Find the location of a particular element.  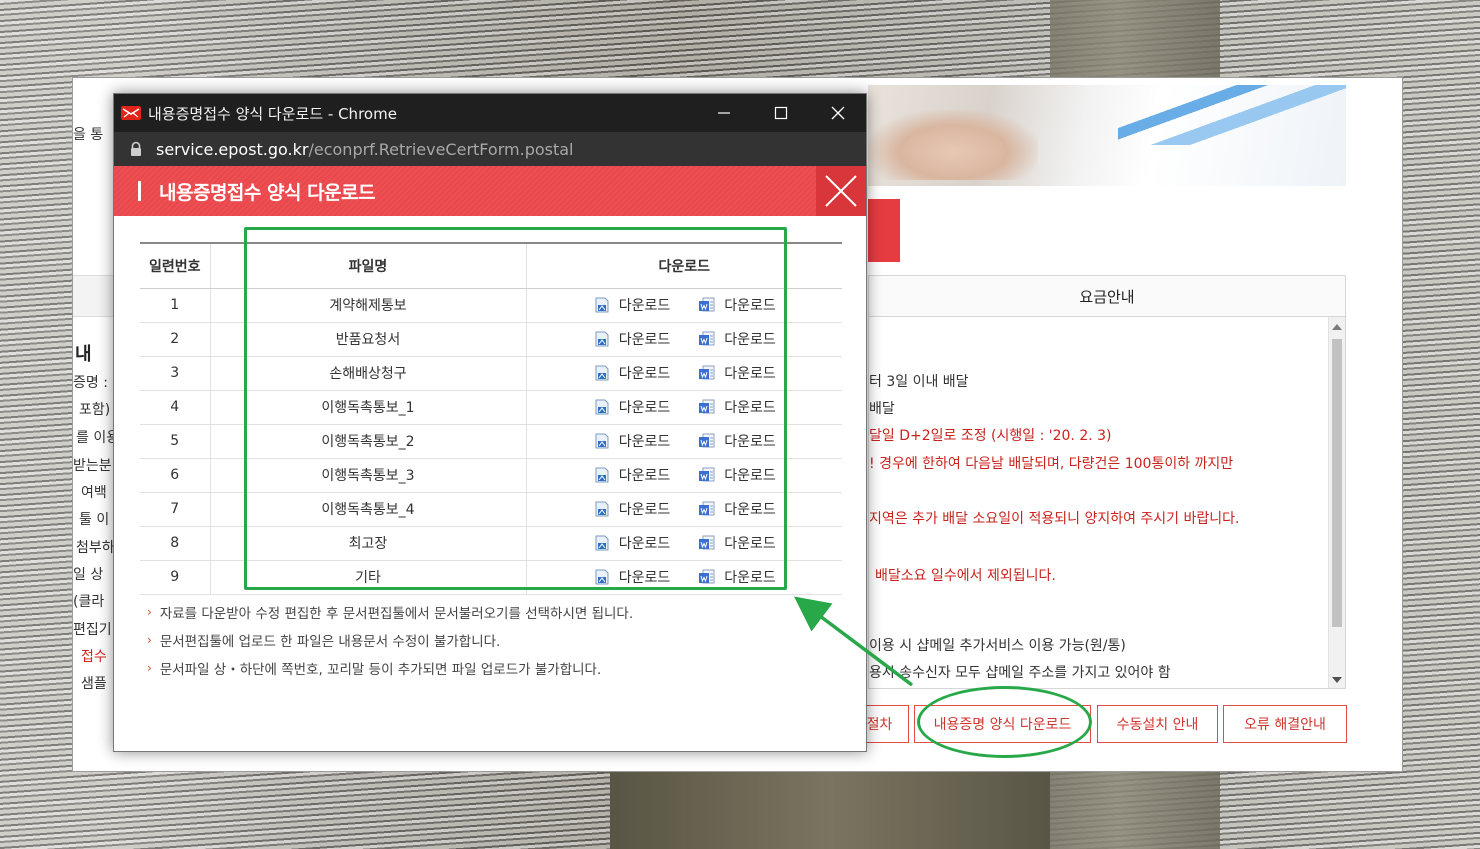

popup-titlebar: 내용증명접수 양식 다운로드 - Chrome is located at coordinates (490, 113).